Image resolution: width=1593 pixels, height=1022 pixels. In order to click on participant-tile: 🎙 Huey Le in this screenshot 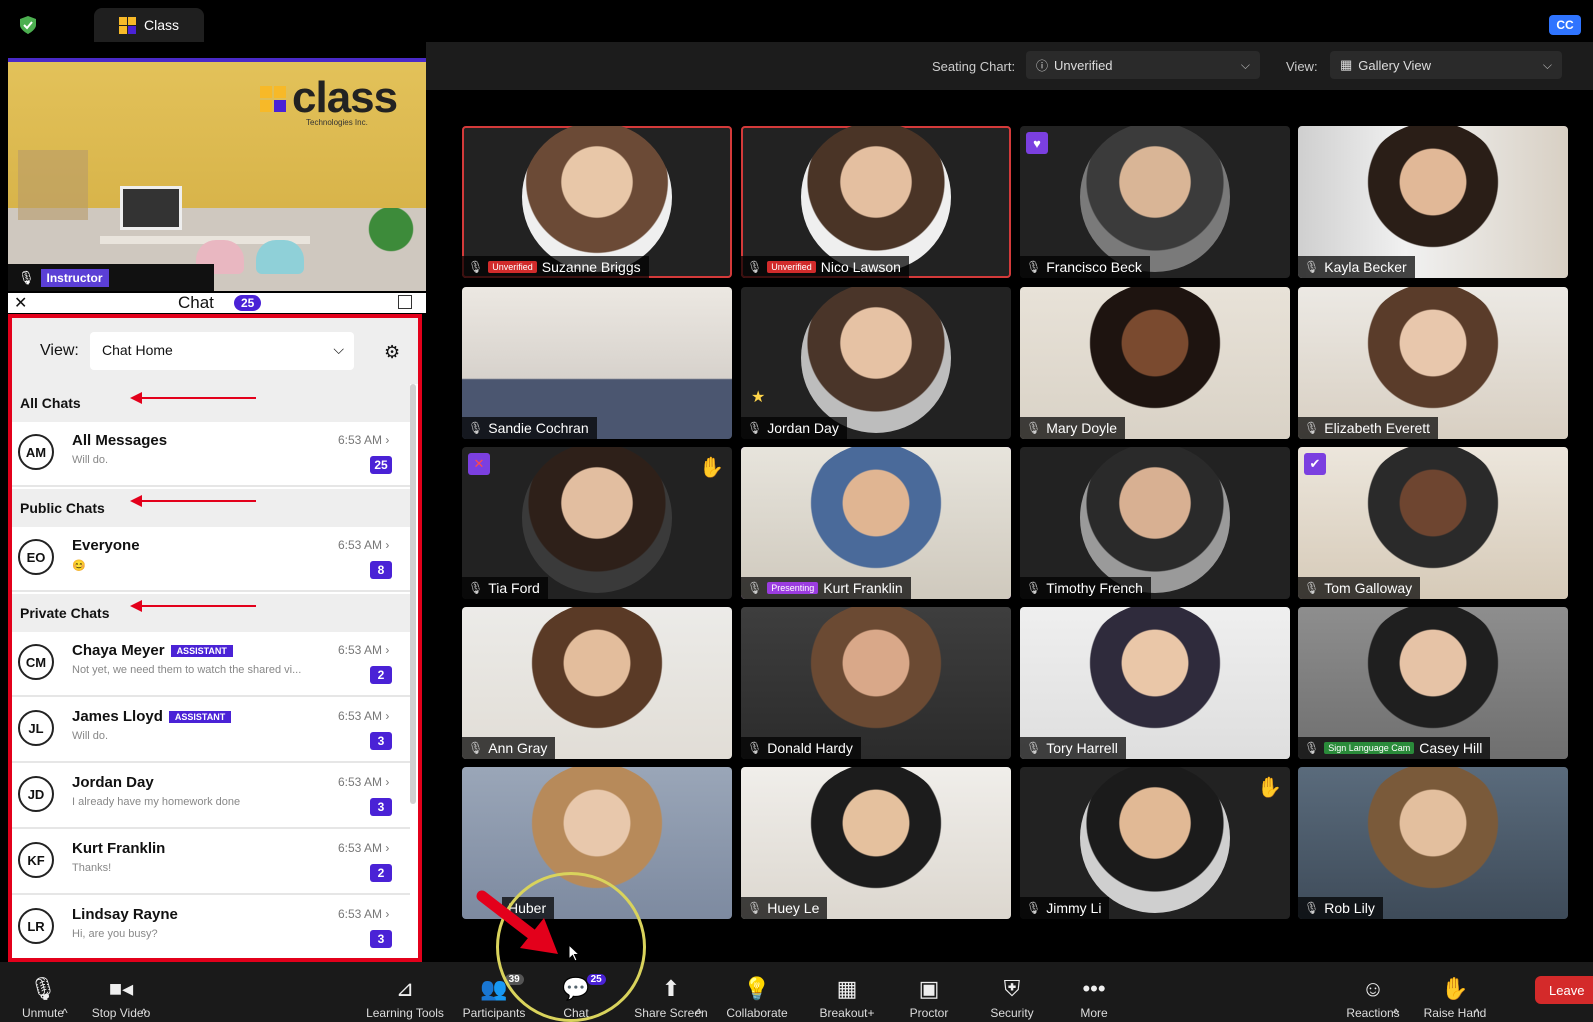, I will do `click(876, 843)`.